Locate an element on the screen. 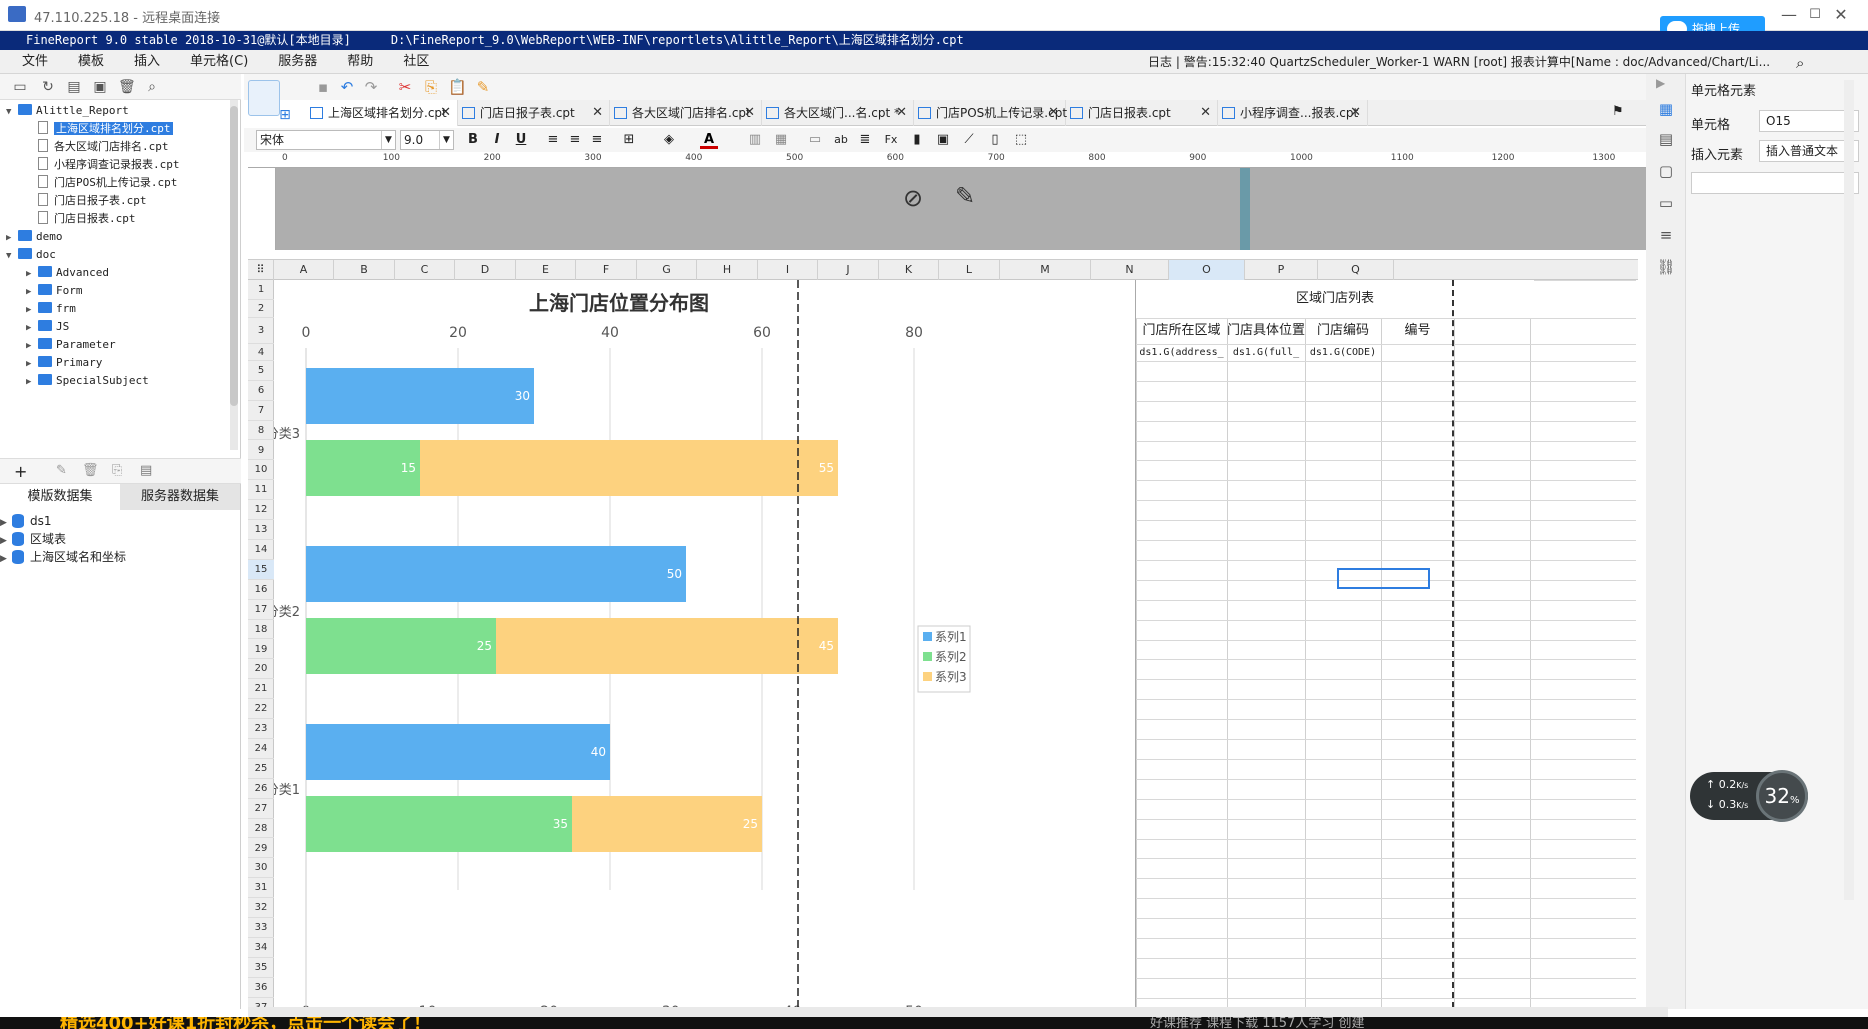 This screenshot has width=1868, height=1029. tree-folder: ▶ demo is located at coordinates (34, 237).